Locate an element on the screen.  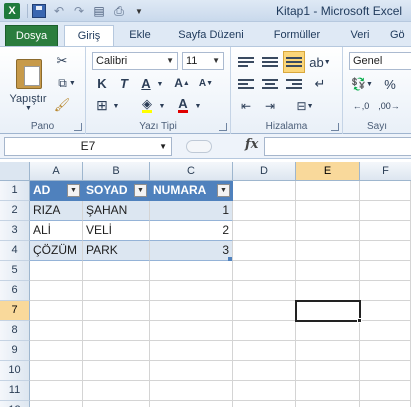
tab-insert: Ekle is located at coordinates (140, 35).